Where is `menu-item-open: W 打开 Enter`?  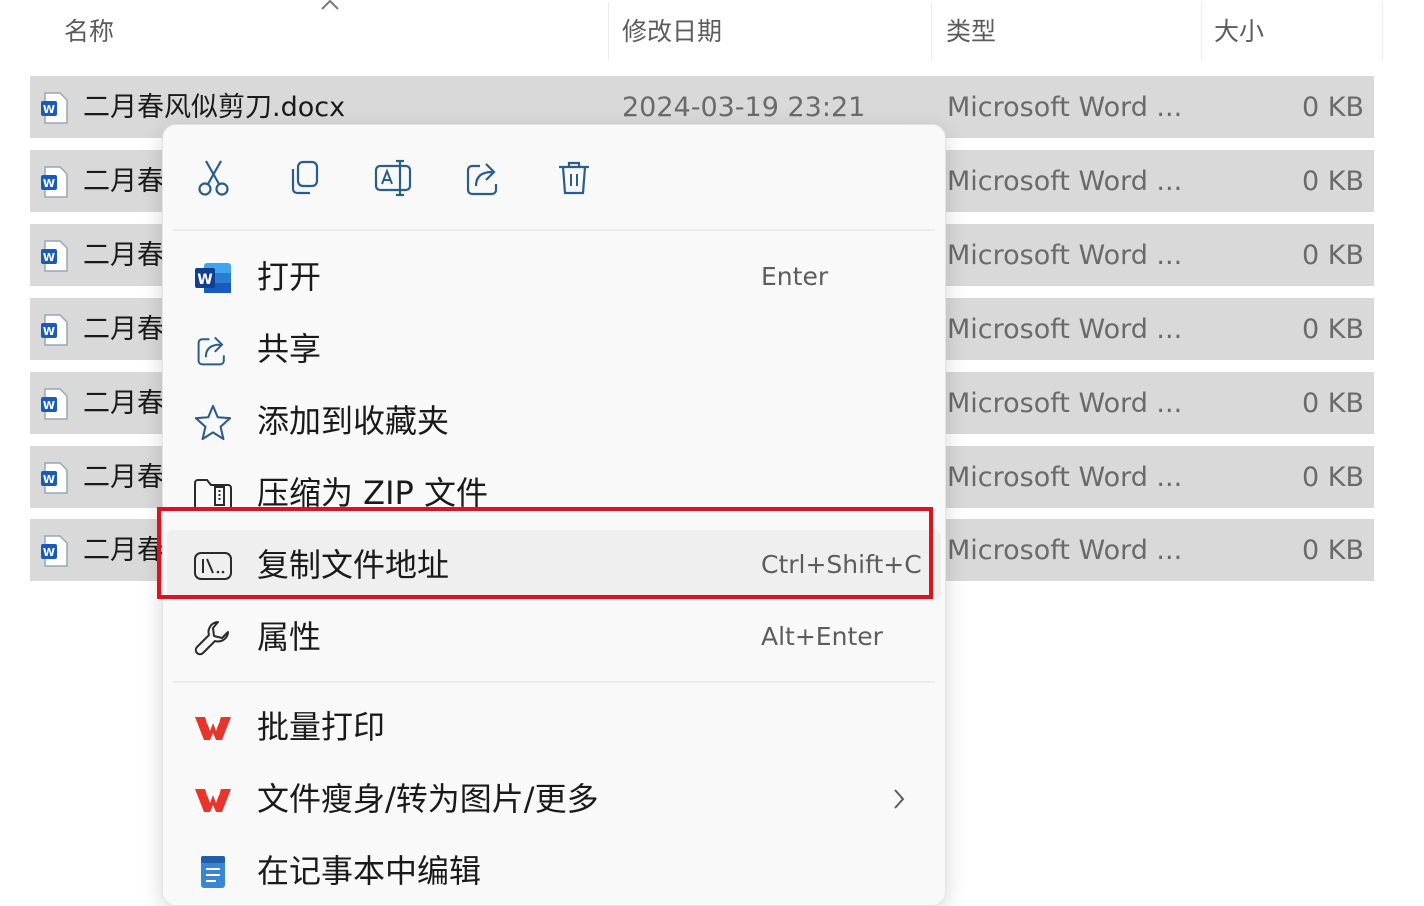 menu-item-open: W 打开 Enter is located at coordinates (554, 277).